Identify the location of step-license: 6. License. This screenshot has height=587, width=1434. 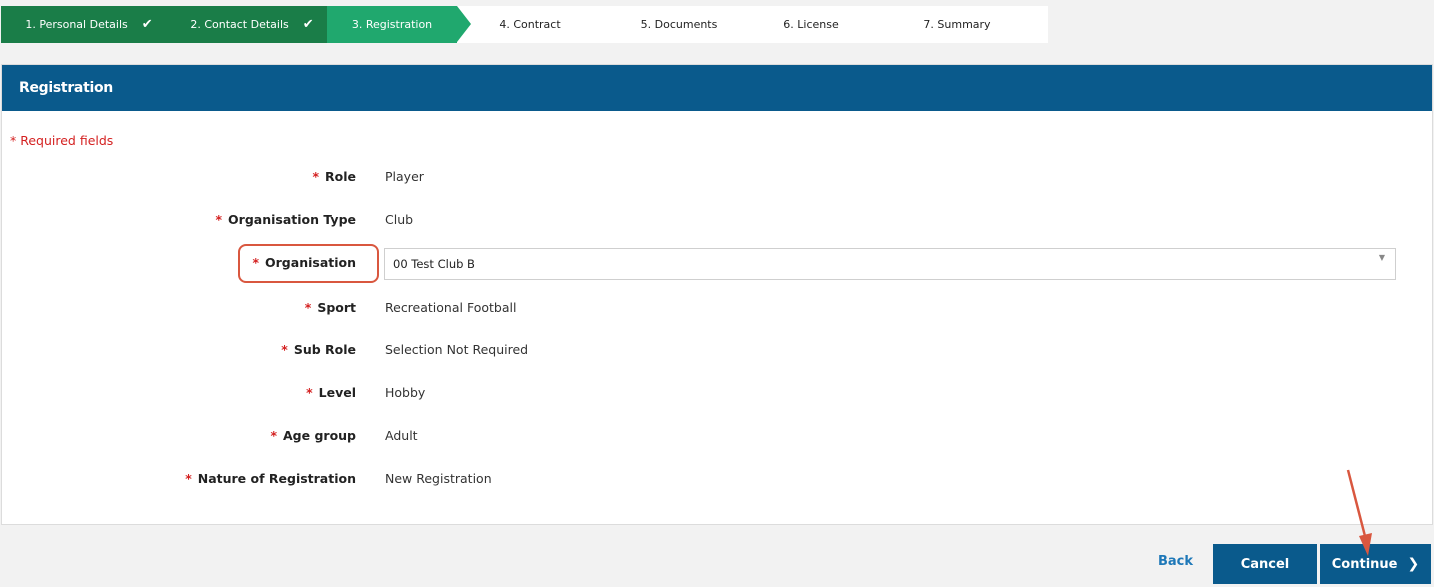
(811, 24).